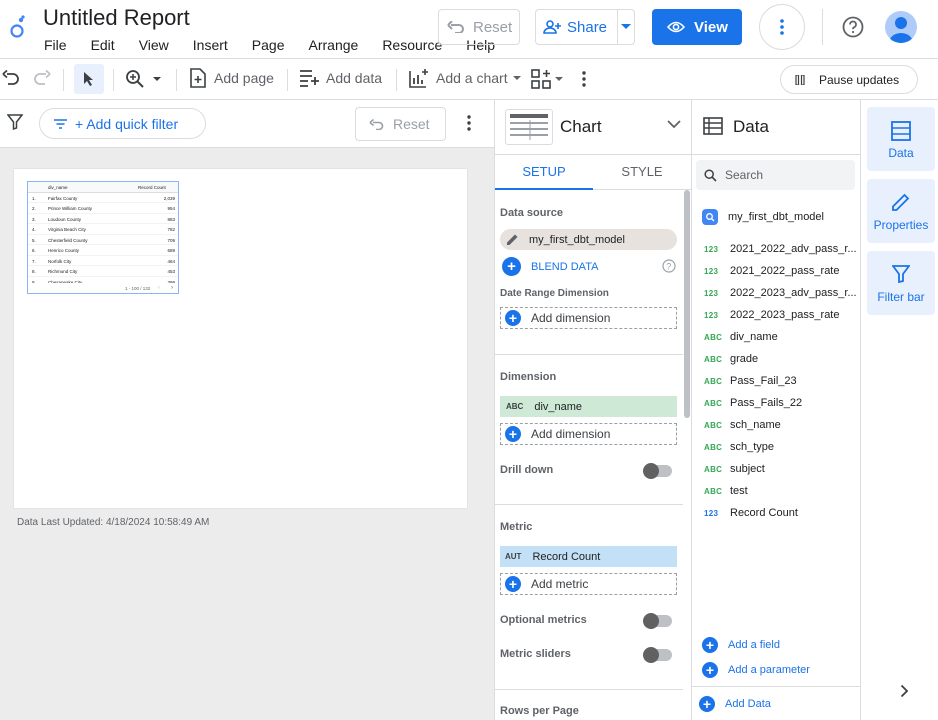 The image size is (938, 720). I want to click on help-circle-icon: ?, so click(669, 266).